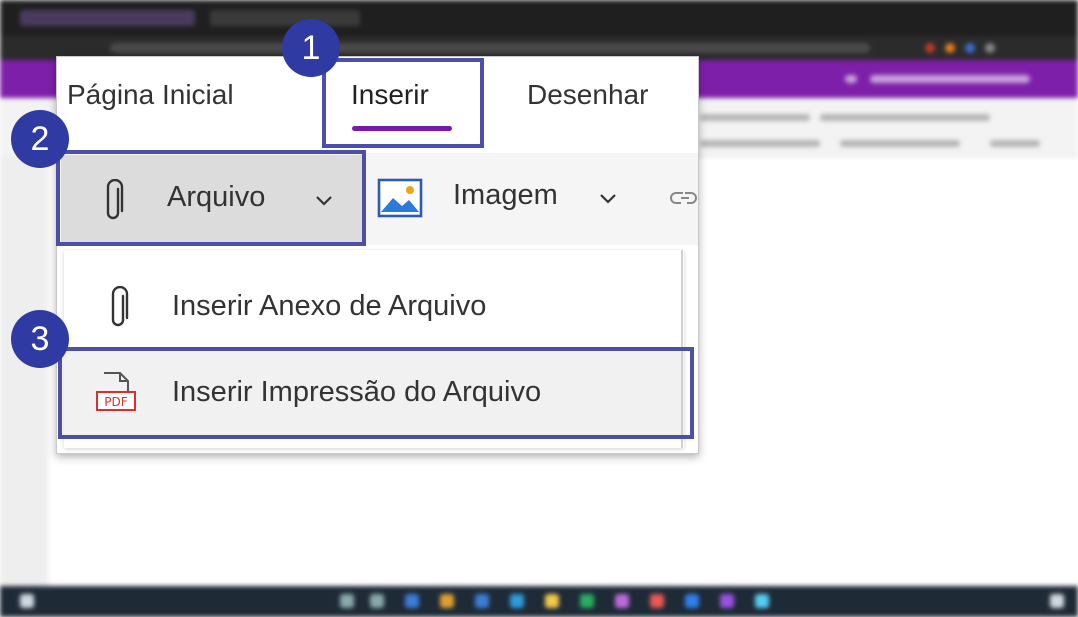  I want to click on link-icon, so click(683, 198).